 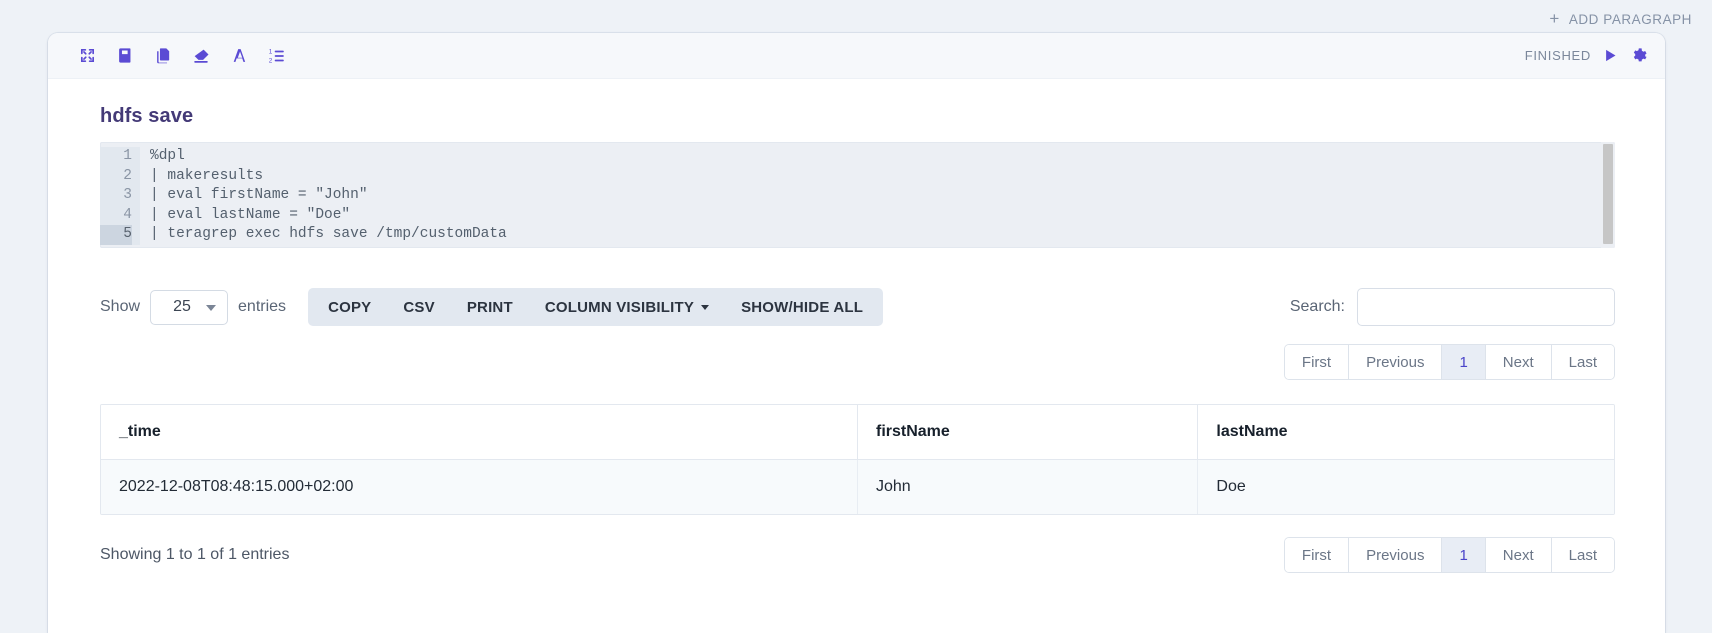 I want to click on datatable-button-copy: COPY, so click(x=349, y=307).